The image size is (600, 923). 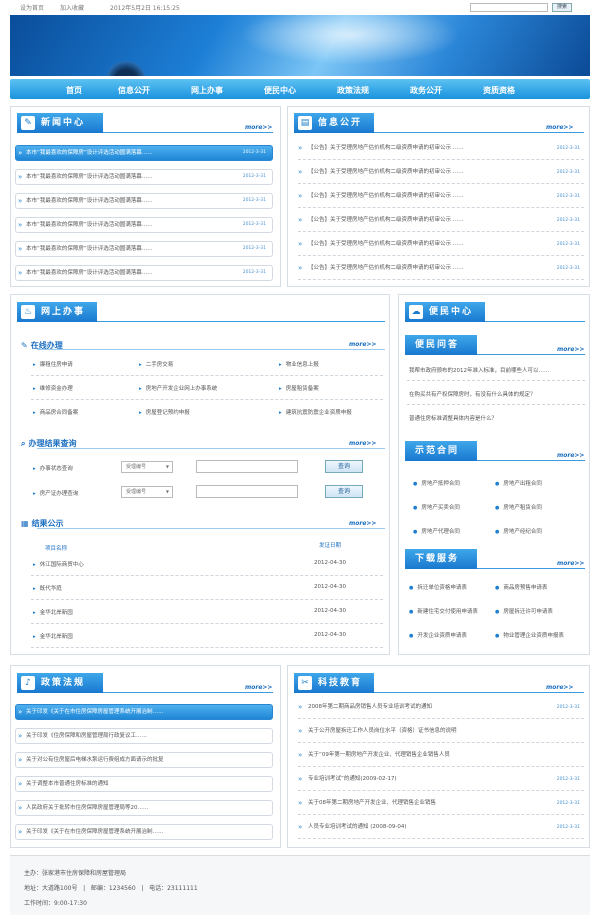 I want to click on edu-item: » 2008年第二期商品房销售人员专业培训考试的通知 2012-3-31, so click(x=441, y=707).